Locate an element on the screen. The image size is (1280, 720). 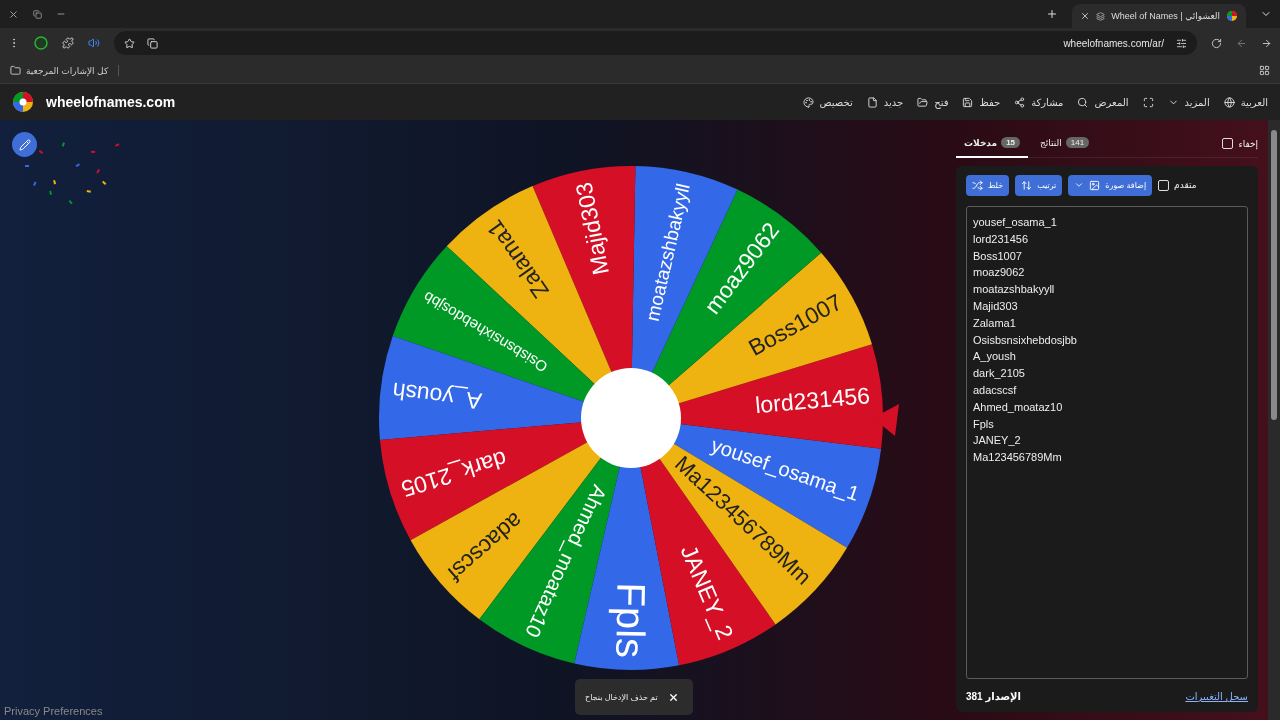
site-settings-icon is located at coordinates (1181, 43).